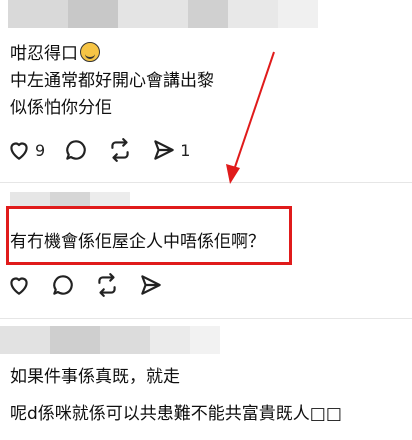  Describe the element at coordinates (110, 340) in the screenshot. I see `blurred-username-post3` at that location.